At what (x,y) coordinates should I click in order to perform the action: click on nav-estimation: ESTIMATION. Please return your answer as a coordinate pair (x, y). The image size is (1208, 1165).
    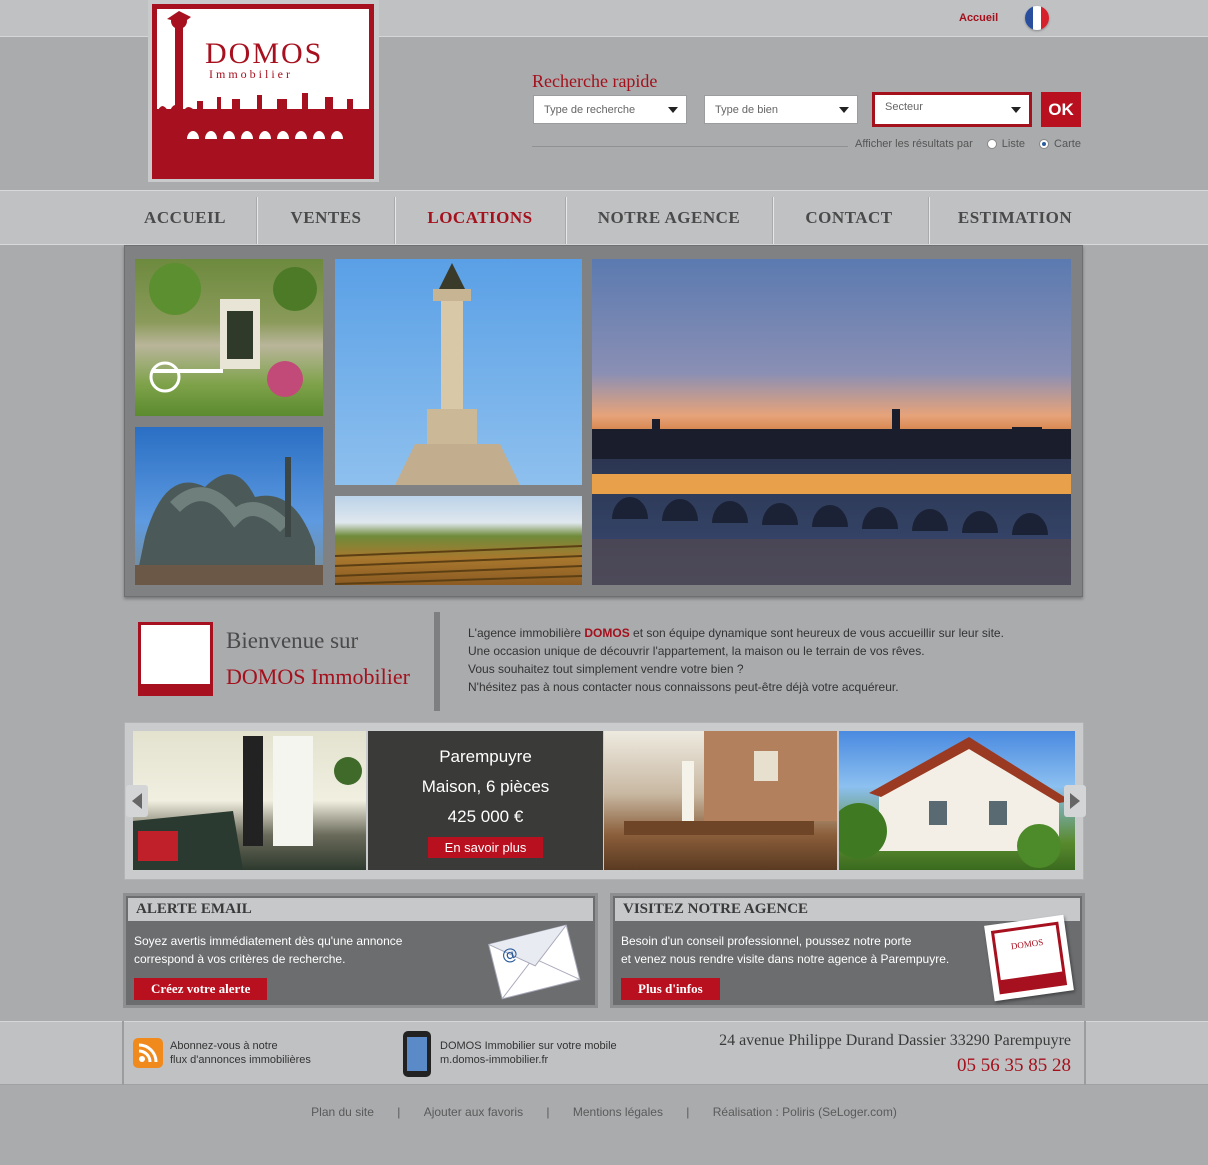
    Looking at the image, I should click on (1015, 217).